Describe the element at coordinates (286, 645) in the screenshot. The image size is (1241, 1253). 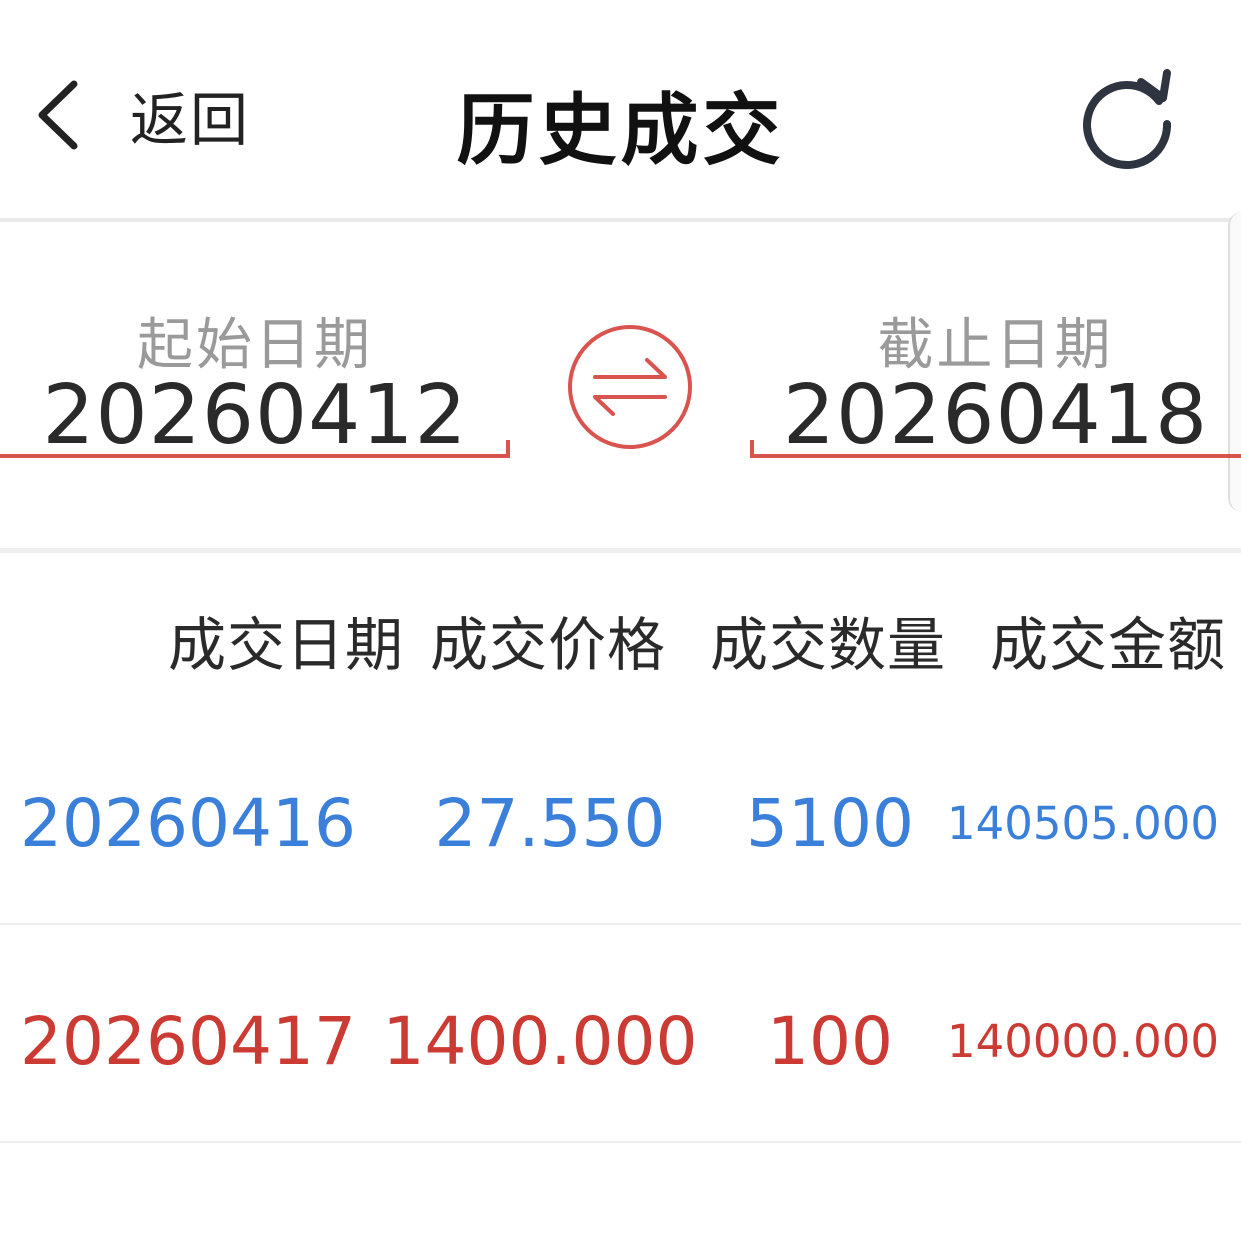
I see `column-header-date: 成交日期` at that location.